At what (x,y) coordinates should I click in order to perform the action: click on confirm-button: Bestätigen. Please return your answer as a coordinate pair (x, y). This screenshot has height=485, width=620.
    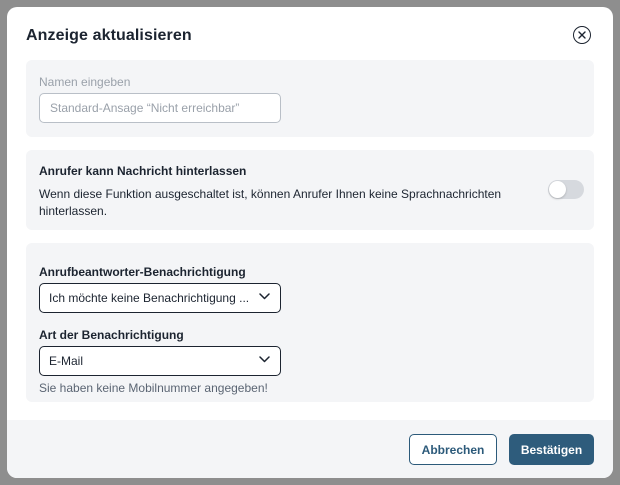
    Looking at the image, I should click on (551, 449).